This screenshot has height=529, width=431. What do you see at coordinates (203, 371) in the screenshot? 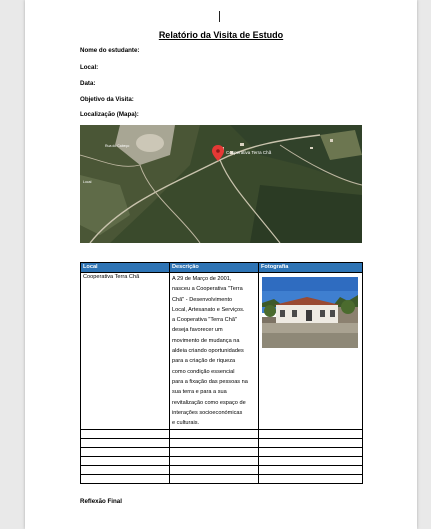
I see `description-line: como condição essencial` at bounding box center [203, 371].